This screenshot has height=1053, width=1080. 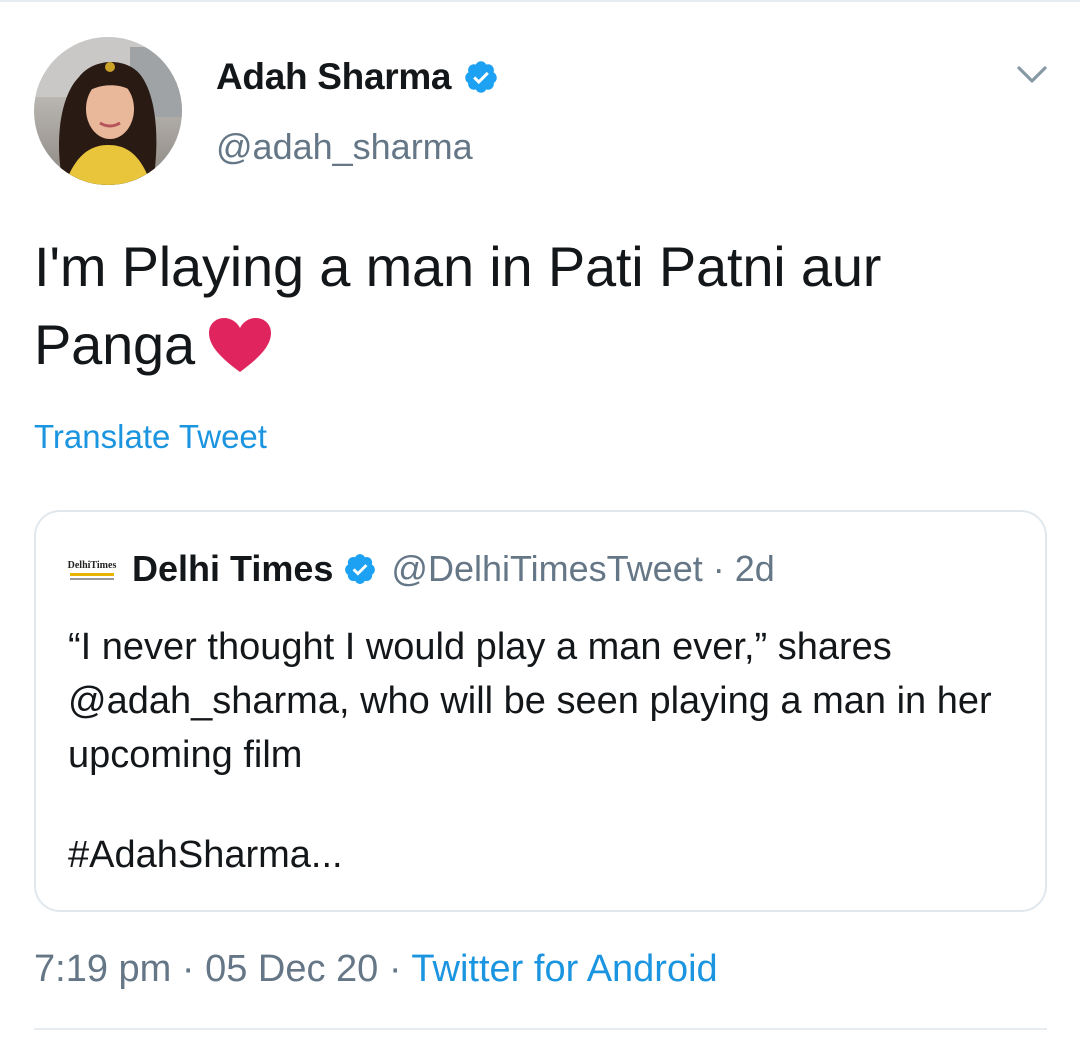 I want to click on author-name-row: Adah Sharma, so click(x=357, y=77).